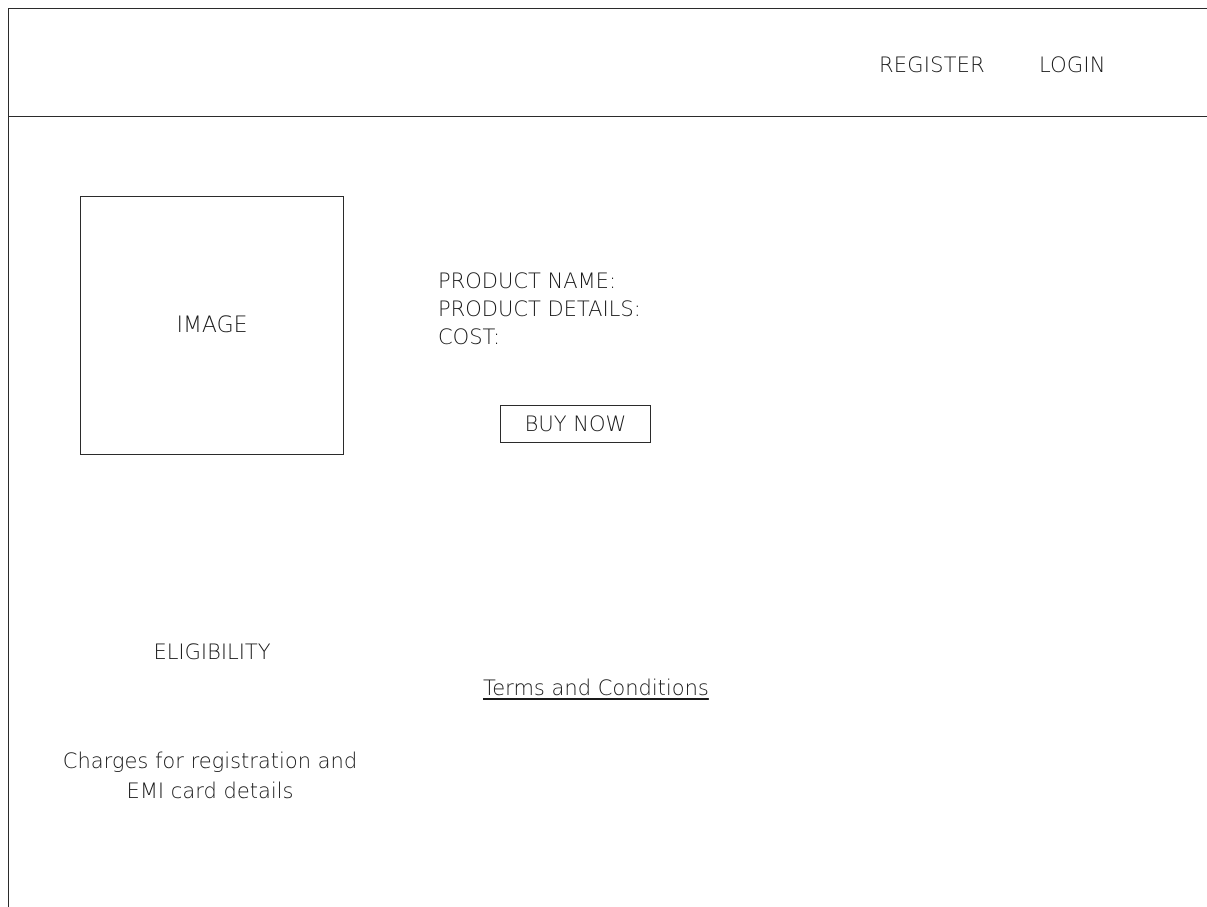  What do you see at coordinates (210, 761) in the screenshot?
I see `charges-line-1: Charges for registration and` at bounding box center [210, 761].